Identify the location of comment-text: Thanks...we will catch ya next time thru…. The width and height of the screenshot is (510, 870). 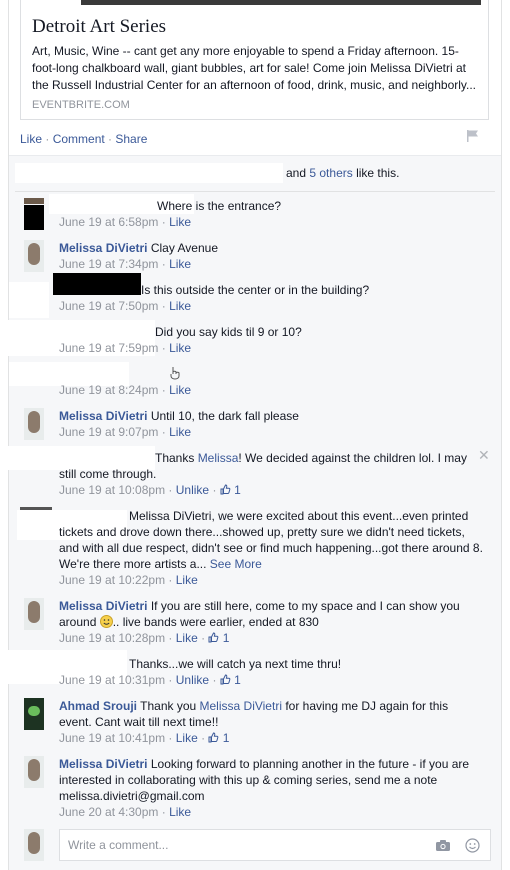
(235, 664).